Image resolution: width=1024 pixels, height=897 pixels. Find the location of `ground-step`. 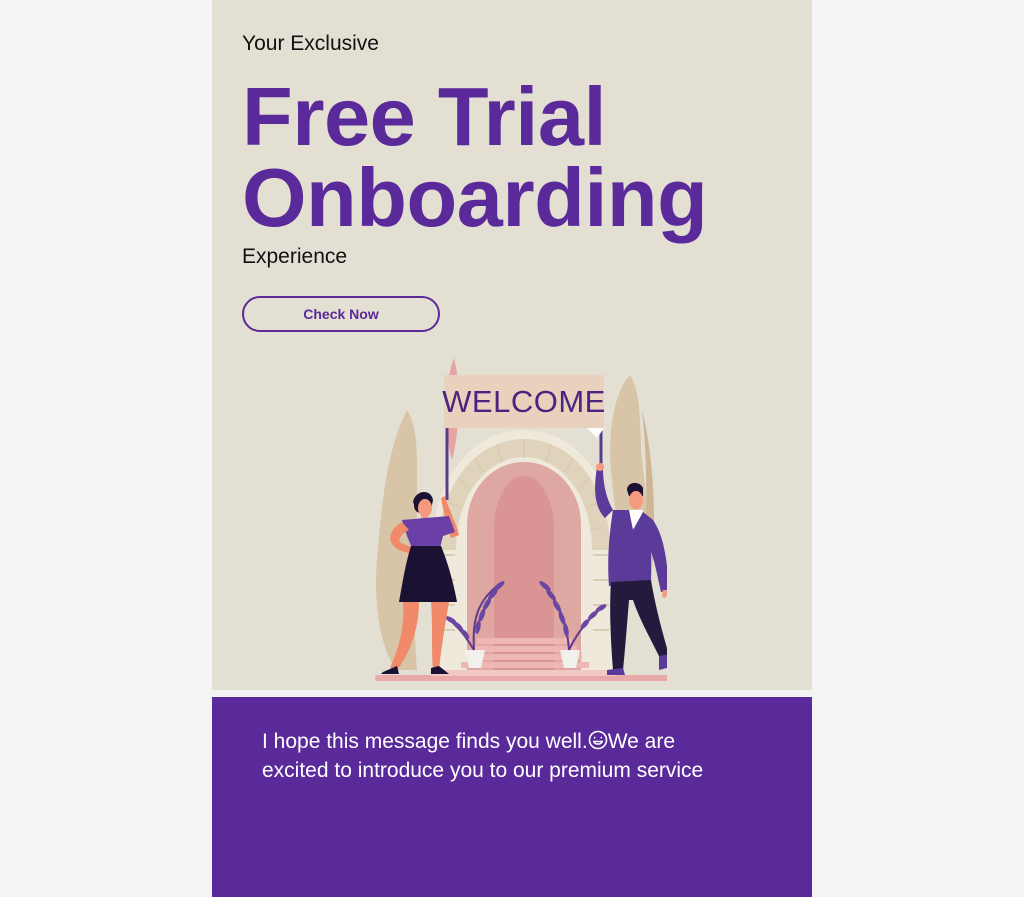

ground-step is located at coordinates (524, 673).